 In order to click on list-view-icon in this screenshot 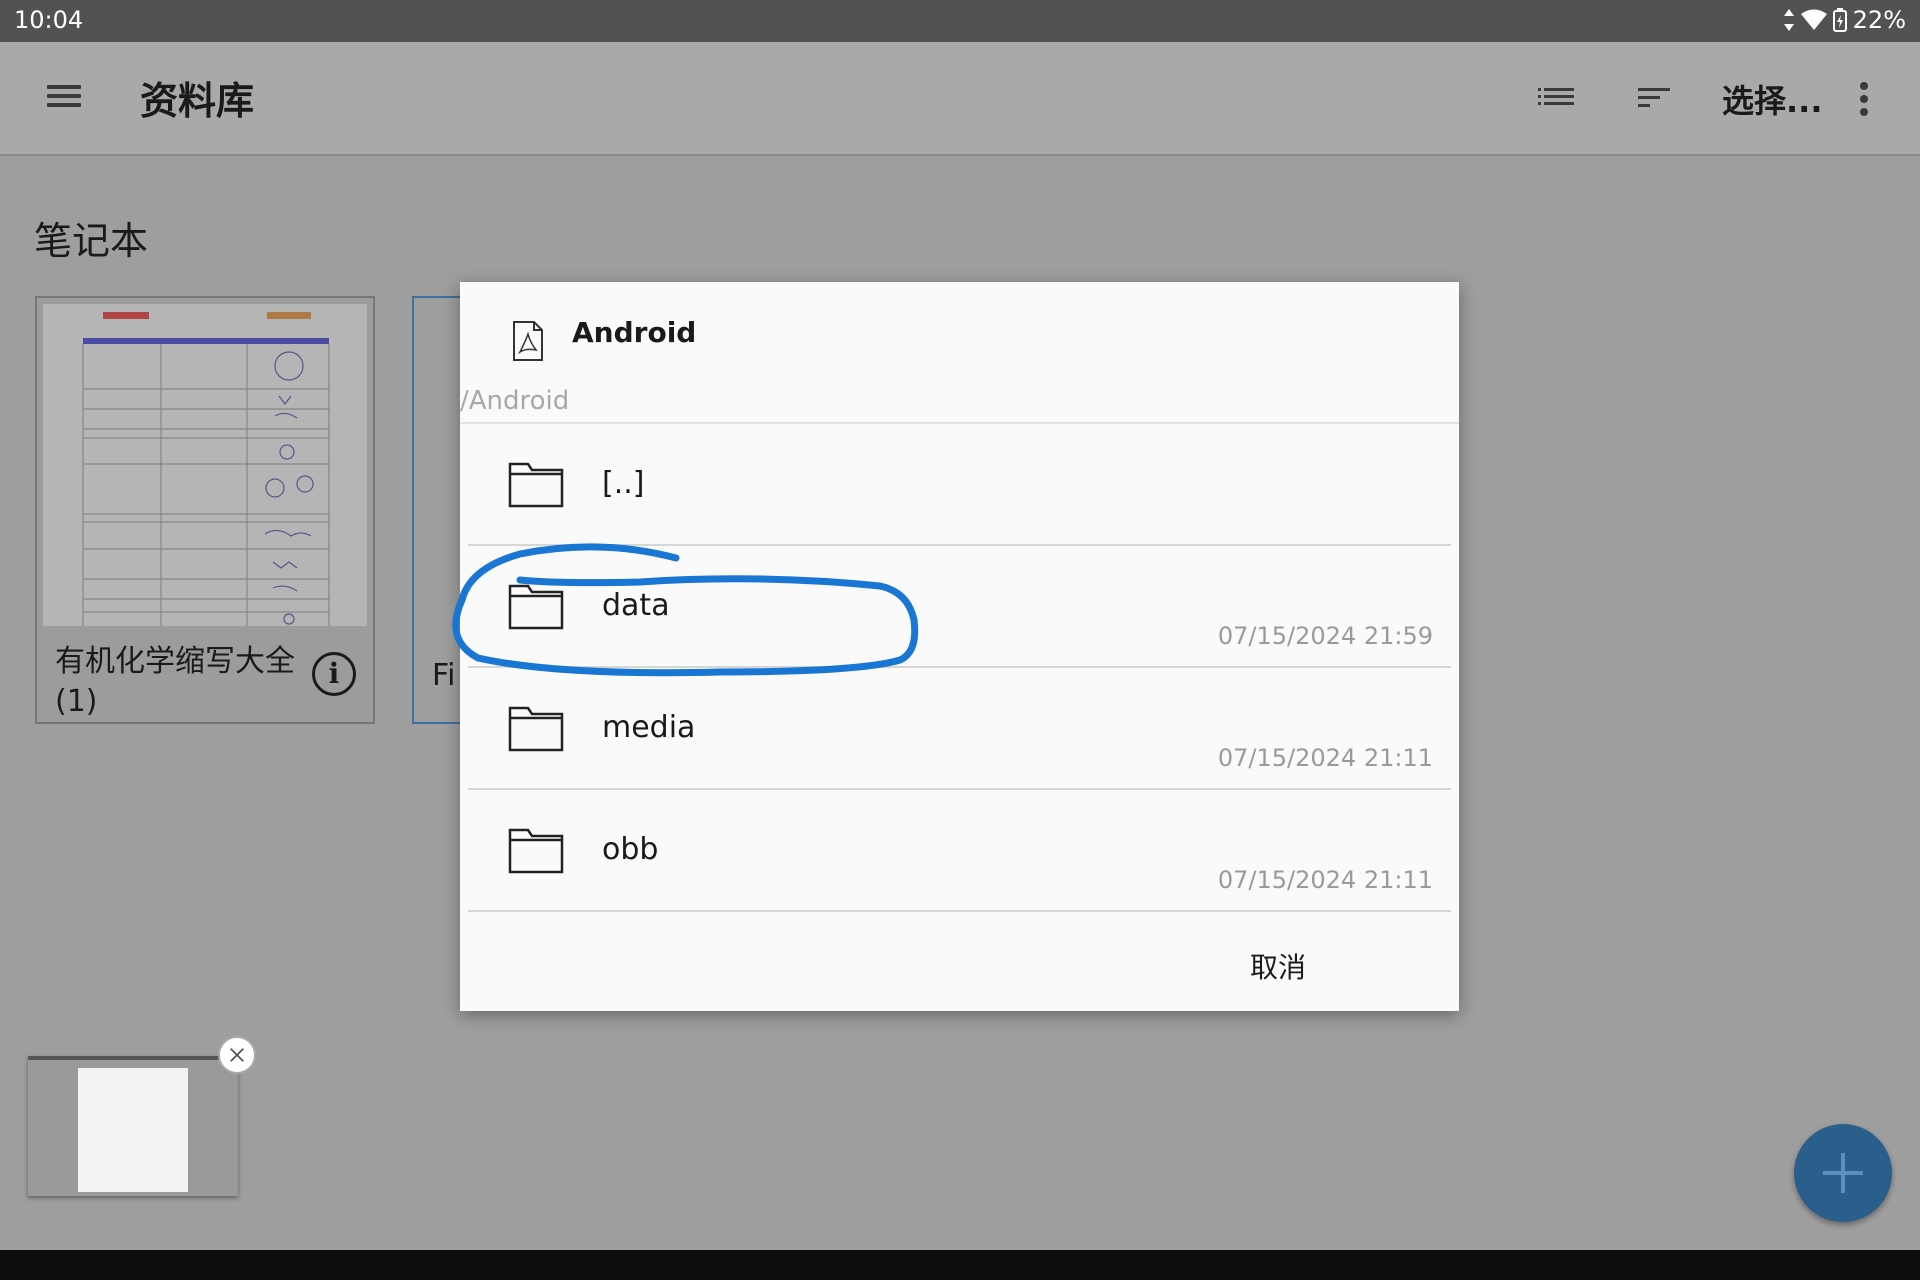, I will do `click(1556, 99)`.